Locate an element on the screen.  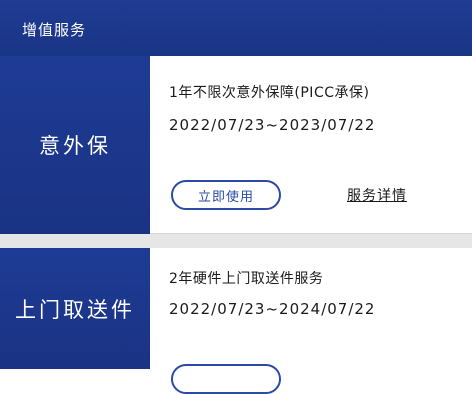
service-name-panel: 意外保 is located at coordinates (75, 145).